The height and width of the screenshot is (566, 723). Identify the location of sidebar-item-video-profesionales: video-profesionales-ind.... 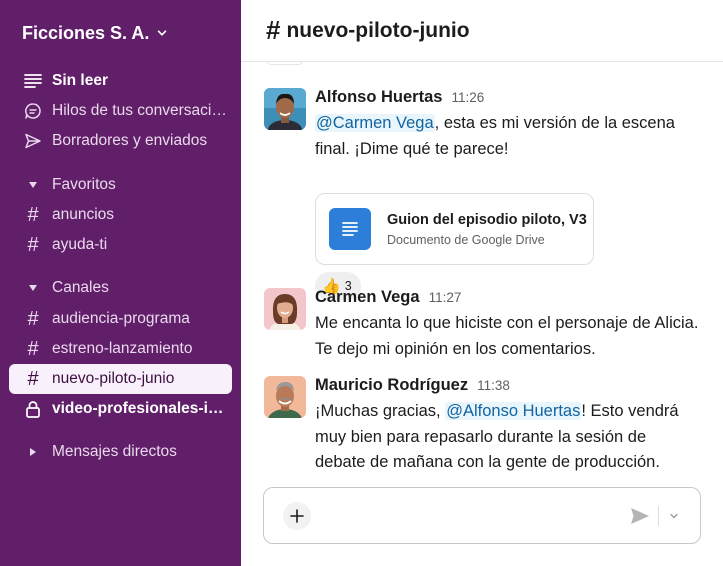
(120, 409).